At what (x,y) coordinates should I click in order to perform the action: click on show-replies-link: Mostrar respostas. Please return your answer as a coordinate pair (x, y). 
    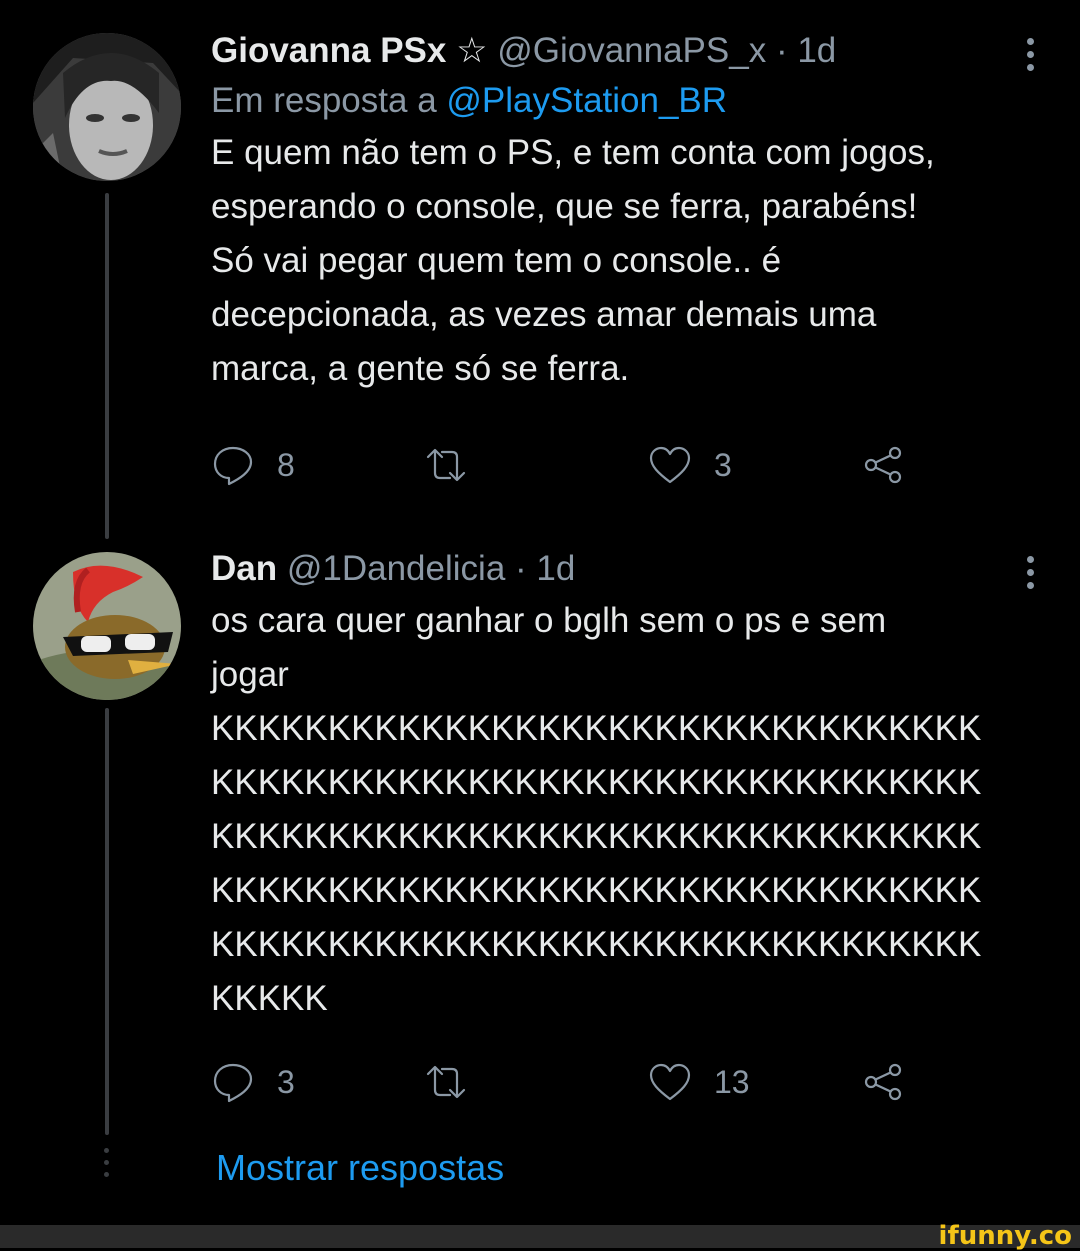
    Looking at the image, I should click on (360, 1168).